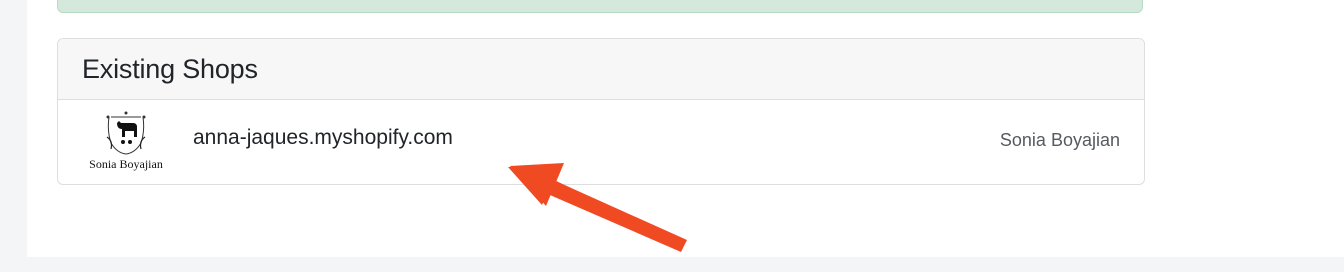  What do you see at coordinates (1059, 139) in the screenshot?
I see `shop-owner-name: Sonia Boyajian` at bounding box center [1059, 139].